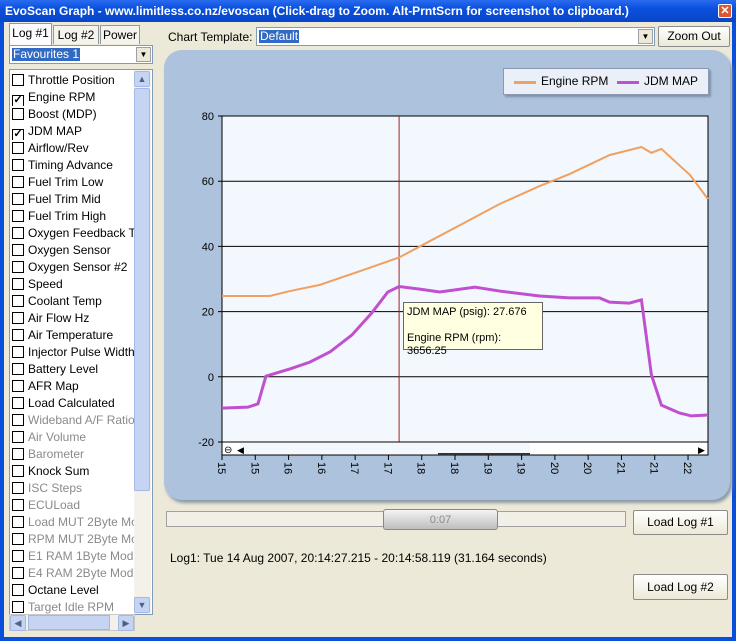 The height and width of the screenshot is (641, 736). Describe the element at coordinates (701, 450) in the screenshot. I see `scroll-right-icon: ▶` at that location.